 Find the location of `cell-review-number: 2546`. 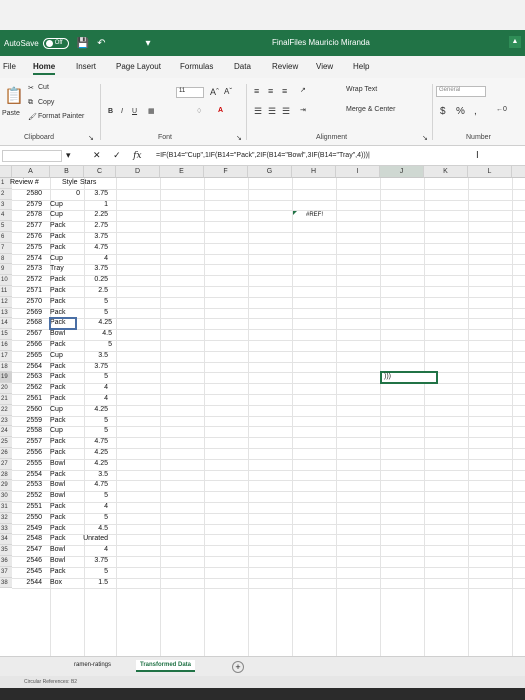

cell-review-number: 2546 is located at coordinates (28, 561).